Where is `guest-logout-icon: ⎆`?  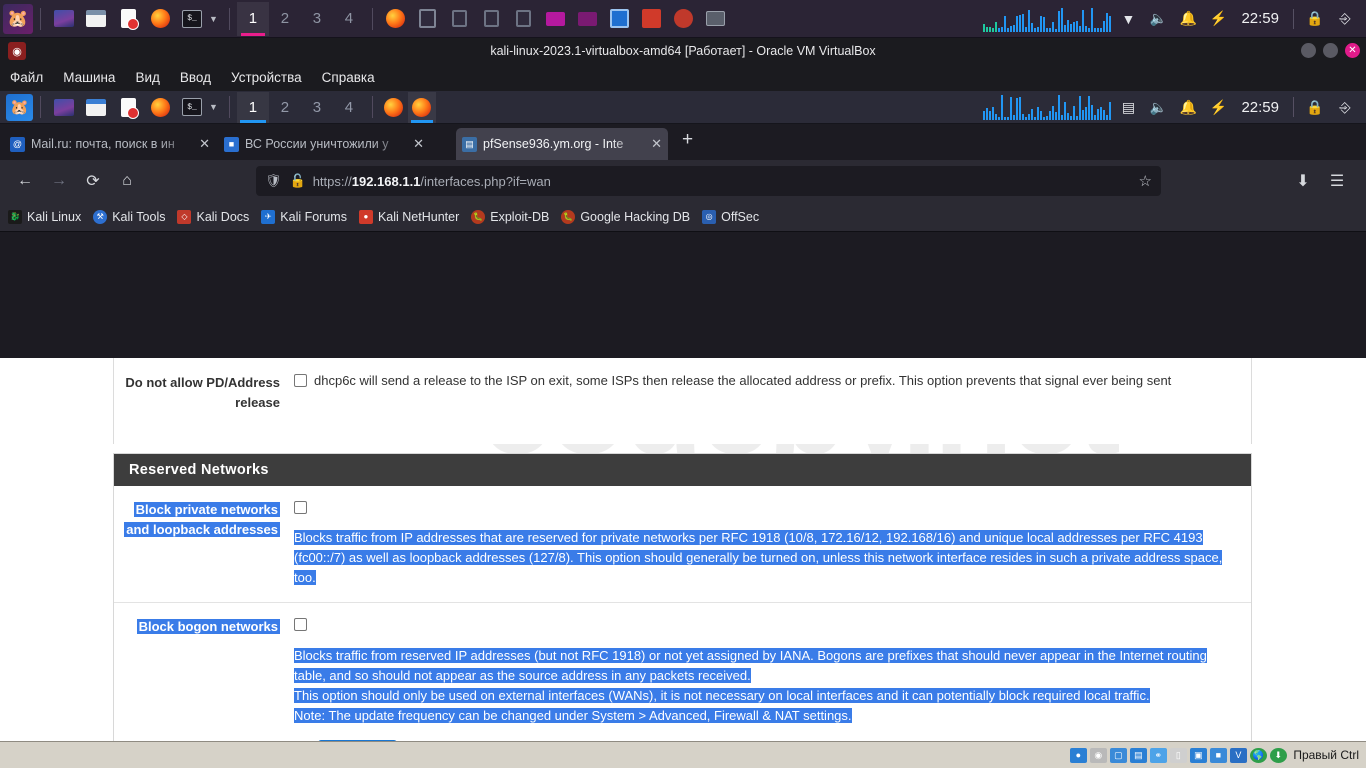 guest-logout-icon: ⎆ is located at coordinates (1345, 107).